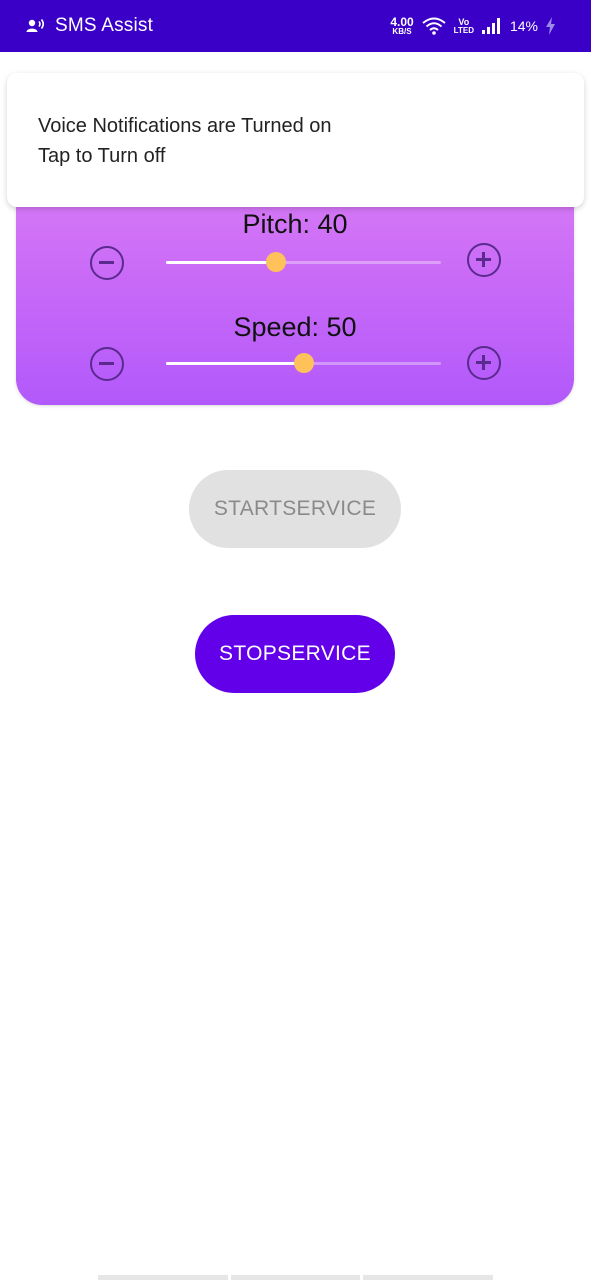 This screenshot has height=1280, width=591. I want to click on pitch-slider-thumb, so click(276, 262).